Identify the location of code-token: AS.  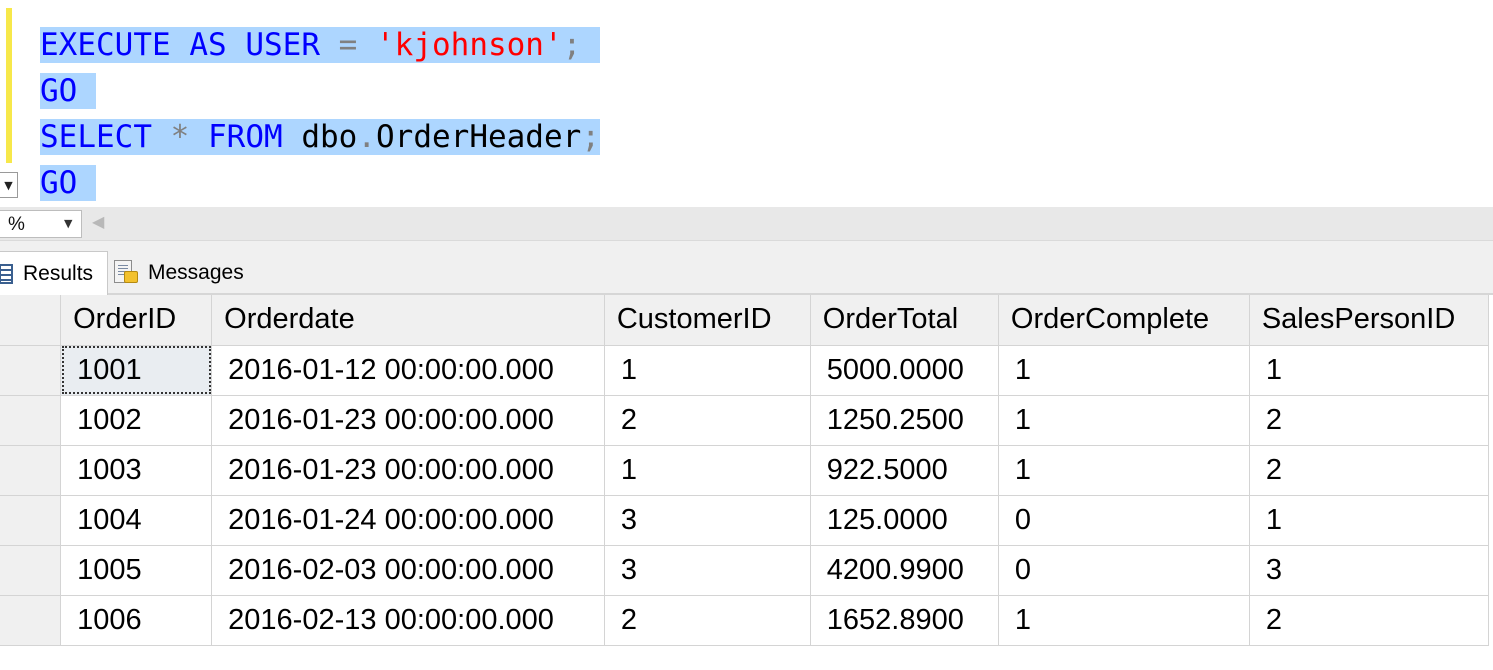
(208, 45).